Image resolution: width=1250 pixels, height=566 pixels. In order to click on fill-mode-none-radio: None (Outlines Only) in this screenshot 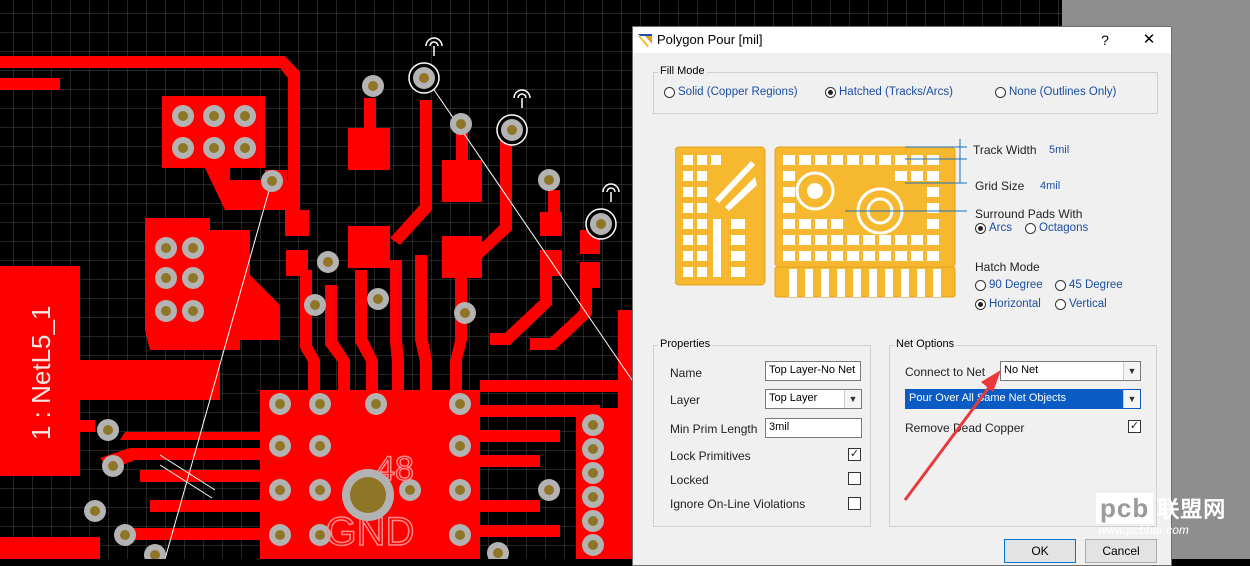, I will do `click(1055, 92)`.